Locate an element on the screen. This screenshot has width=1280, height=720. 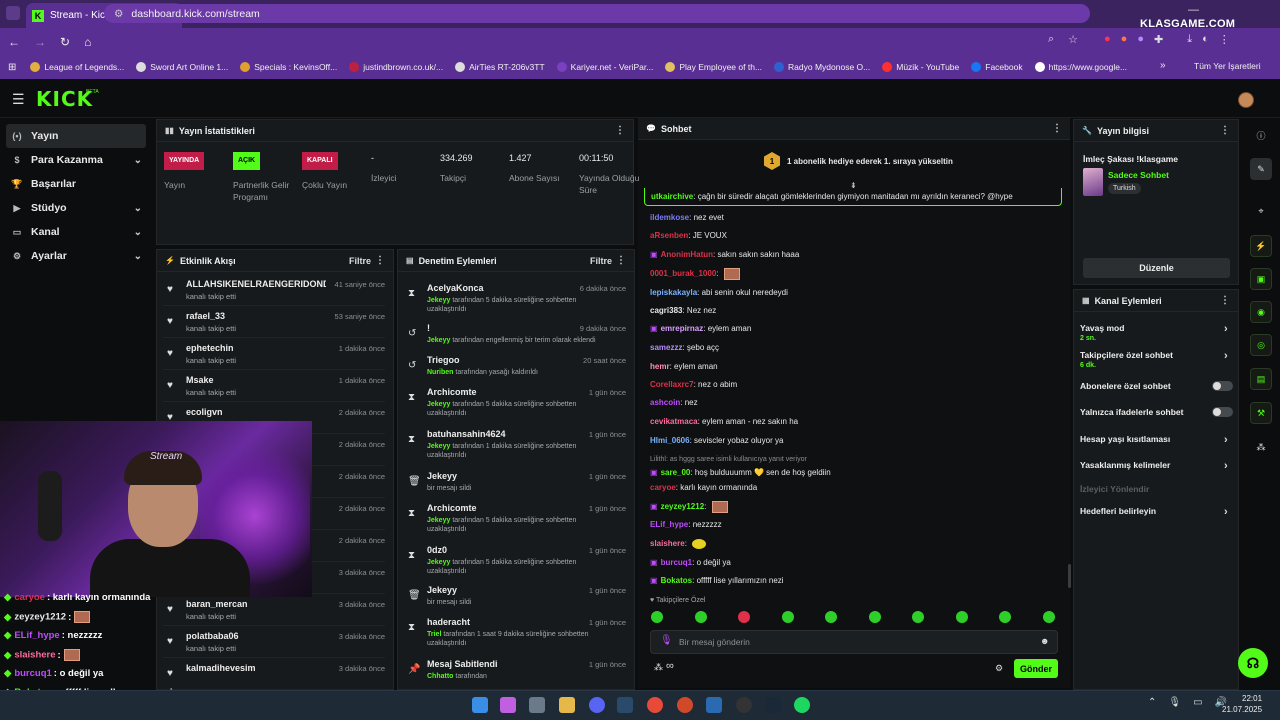
zoom-icon: ⌕ is located at coordinates (1051, 39).